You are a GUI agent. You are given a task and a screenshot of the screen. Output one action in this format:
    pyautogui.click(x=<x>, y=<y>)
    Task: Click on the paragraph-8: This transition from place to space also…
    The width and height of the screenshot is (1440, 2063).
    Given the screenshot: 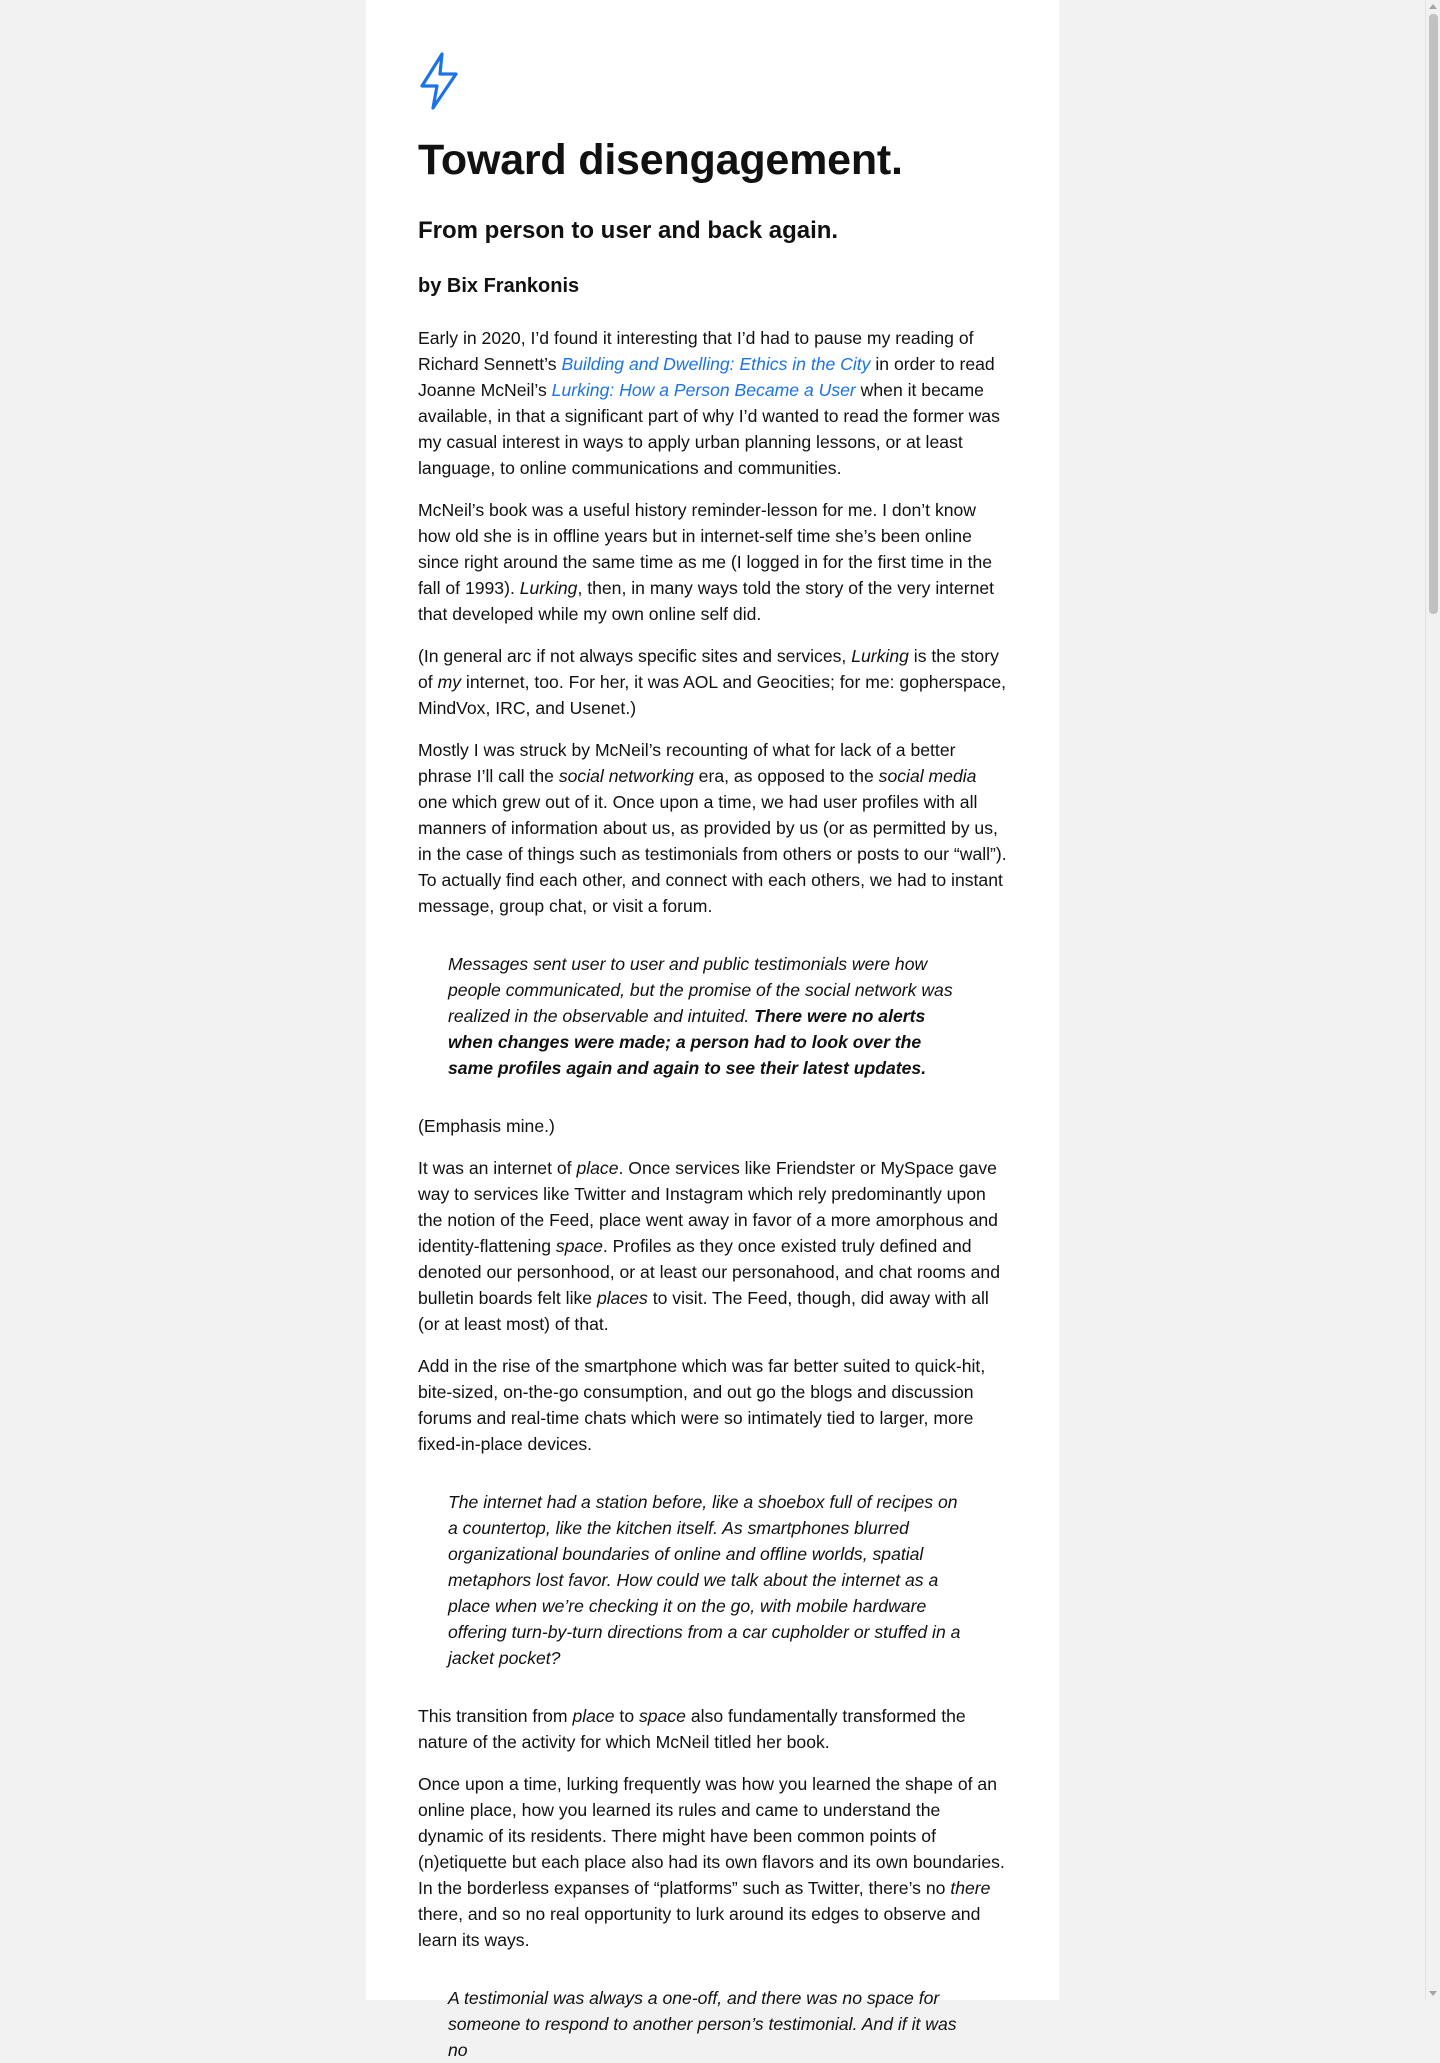 What is the action you would take?
    pyautogui.click(x=692, y=1728)
    